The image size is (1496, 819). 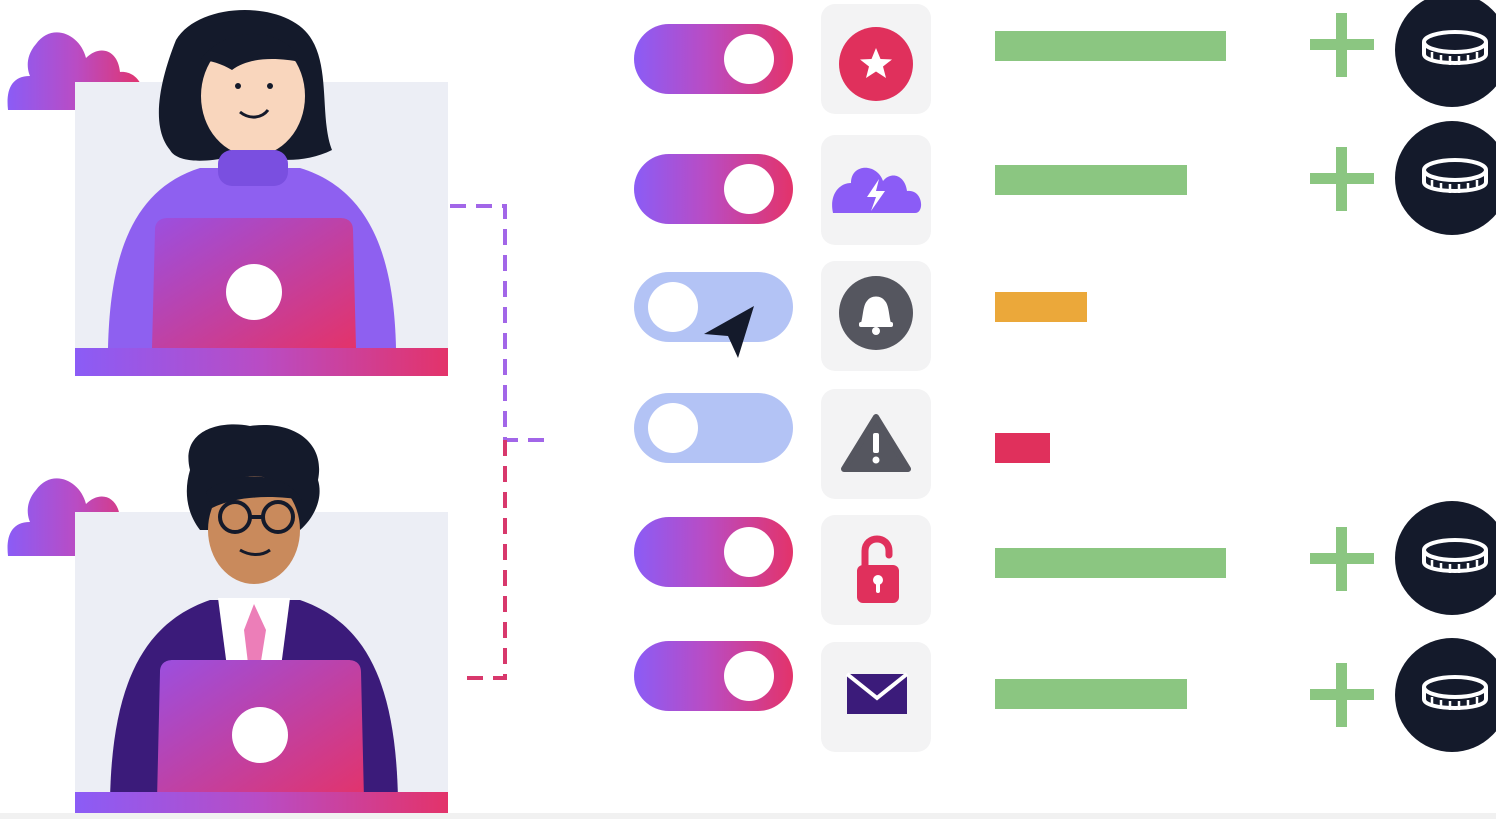 What do you see at coordinates (748, 816) in the screenshot?
I see `bottom-border` at bounding box center [748, 816].